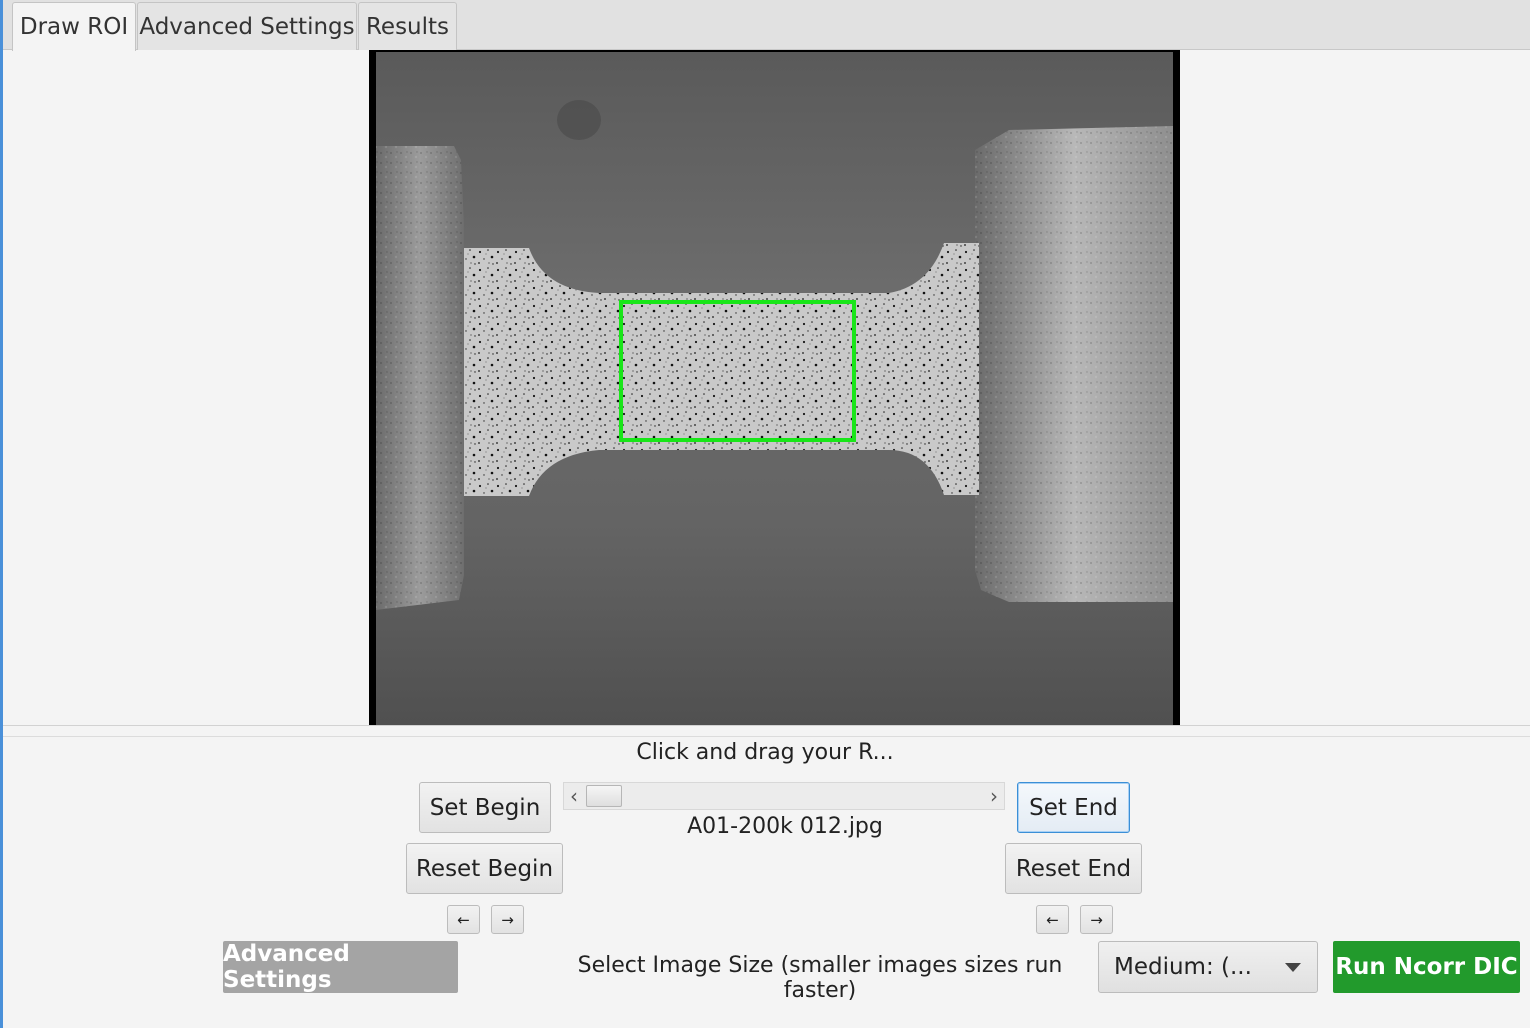 The width and height of the screenshot is (1530, 1028). I want to click on end-next-button: →, so click(1096, 919).